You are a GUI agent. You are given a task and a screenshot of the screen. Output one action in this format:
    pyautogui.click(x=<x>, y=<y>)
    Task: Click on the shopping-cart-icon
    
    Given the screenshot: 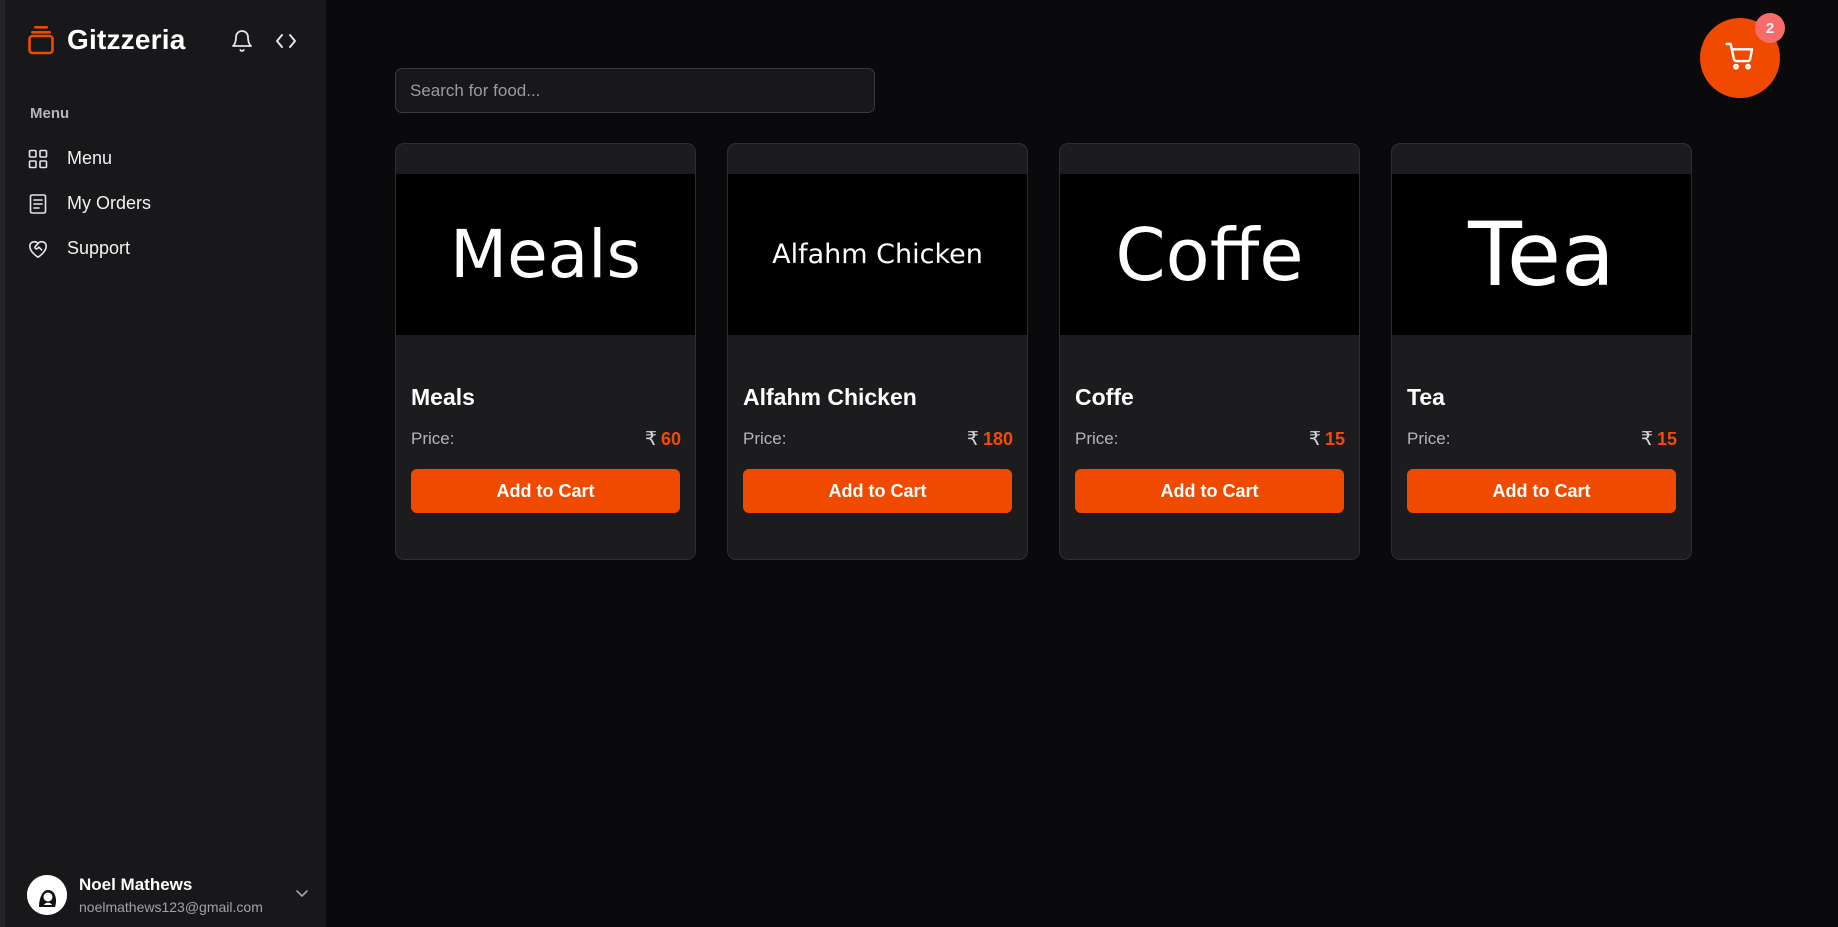 What is the action you would take?
    pyautogui.click(x=1740, y=58)
    